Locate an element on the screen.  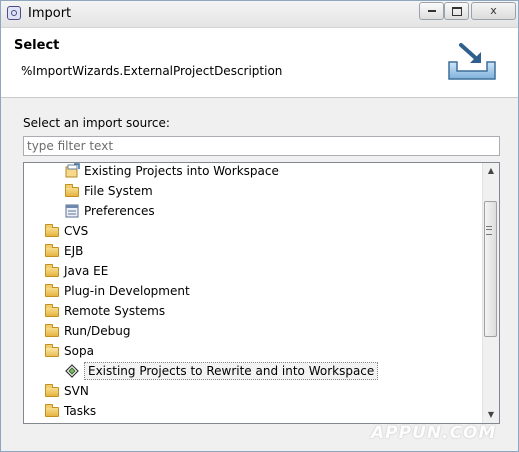
tree-item-label: Run/Debug is located at coordinates (97, 331).